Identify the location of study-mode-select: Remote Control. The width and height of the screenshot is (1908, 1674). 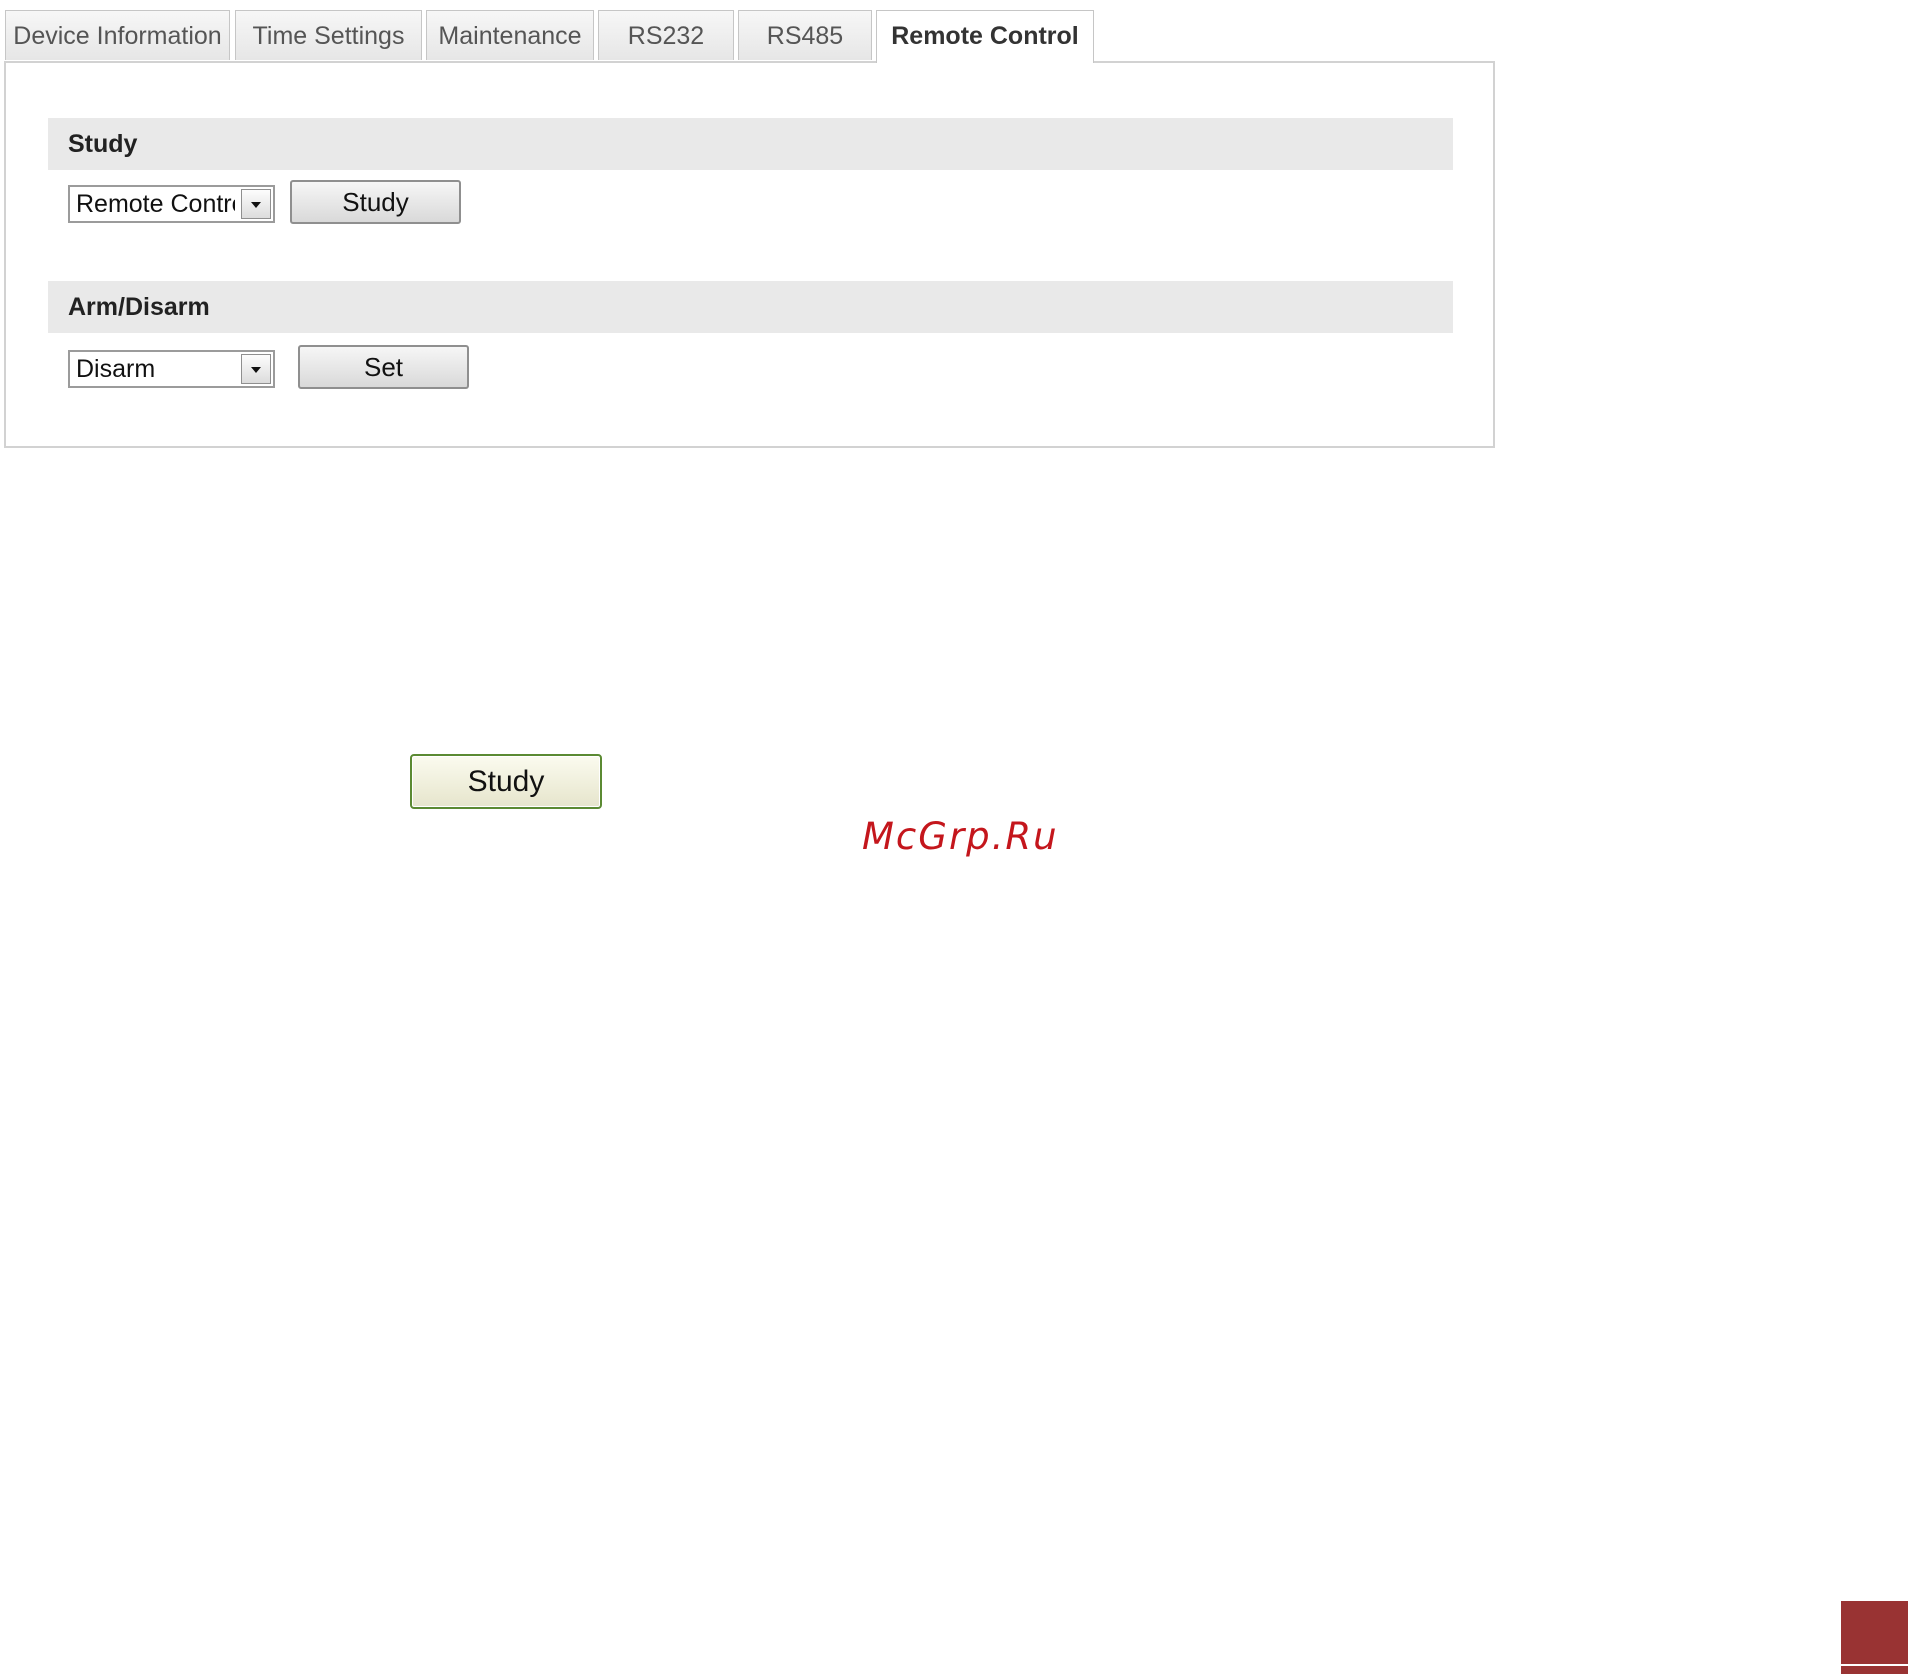
(171, 204).